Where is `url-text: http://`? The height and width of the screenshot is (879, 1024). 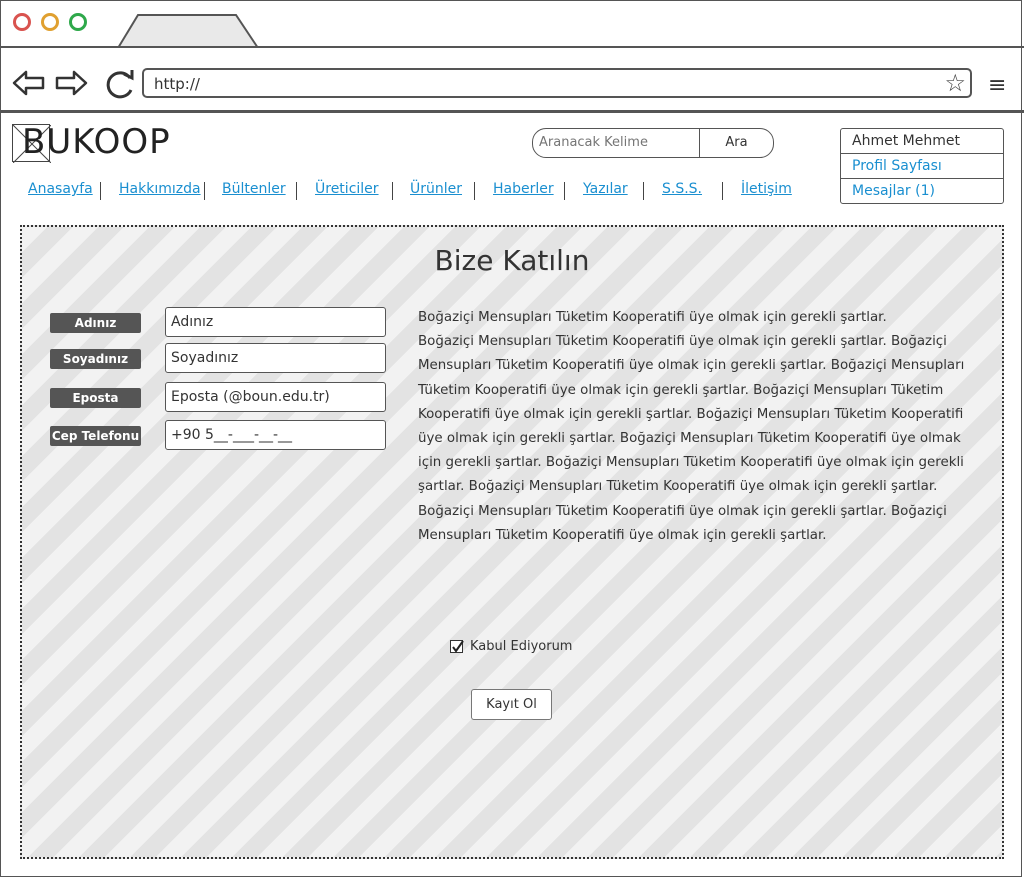 url-text: http:// is located at coordinates (177, 84).